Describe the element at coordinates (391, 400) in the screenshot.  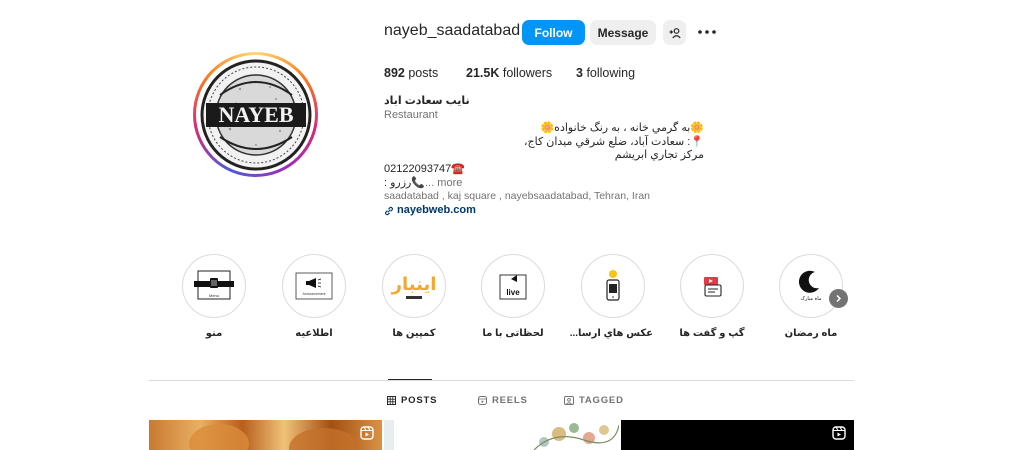
I see `grid-icon` at that location.